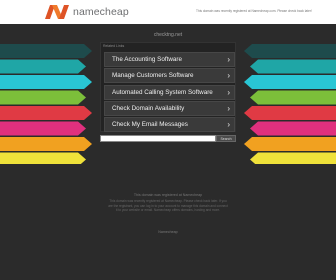 This screenshot has width=336, height=280. I want to click on link-label: Automated Calling System Software, so click(162, 92).